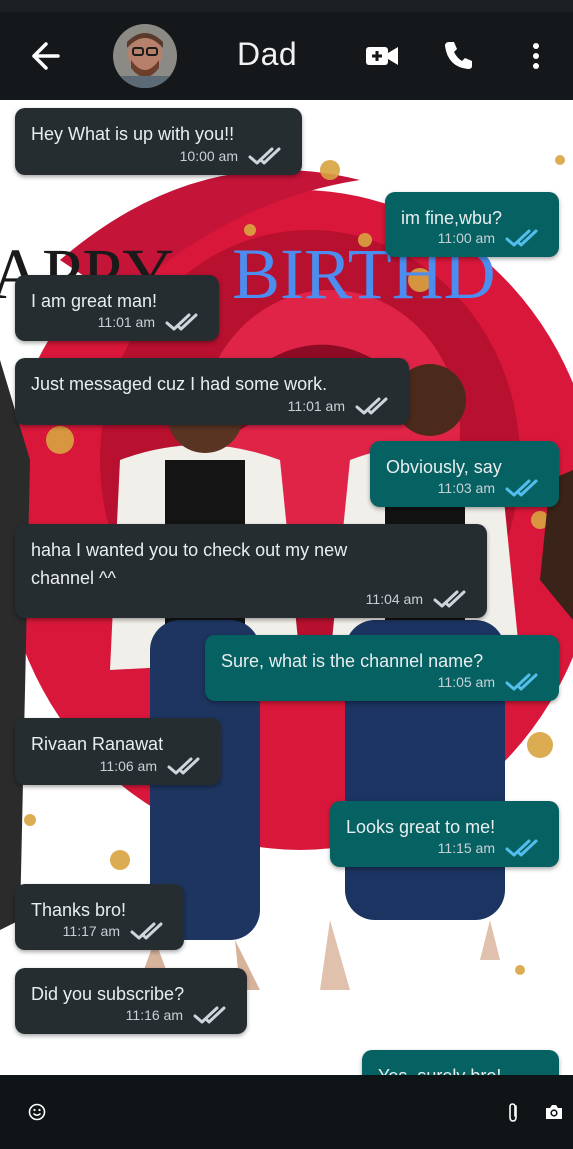 The height and width of the screenshot is (1149, 573). I want to click on message-meta: 11:00 am, so click(491, 238).